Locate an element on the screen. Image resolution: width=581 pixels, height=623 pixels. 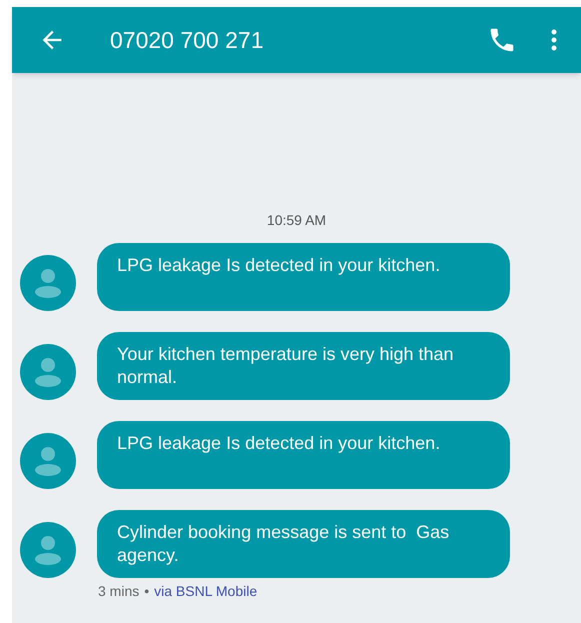
timestamp: 10:59 AM is located at coordinates (296, 220).